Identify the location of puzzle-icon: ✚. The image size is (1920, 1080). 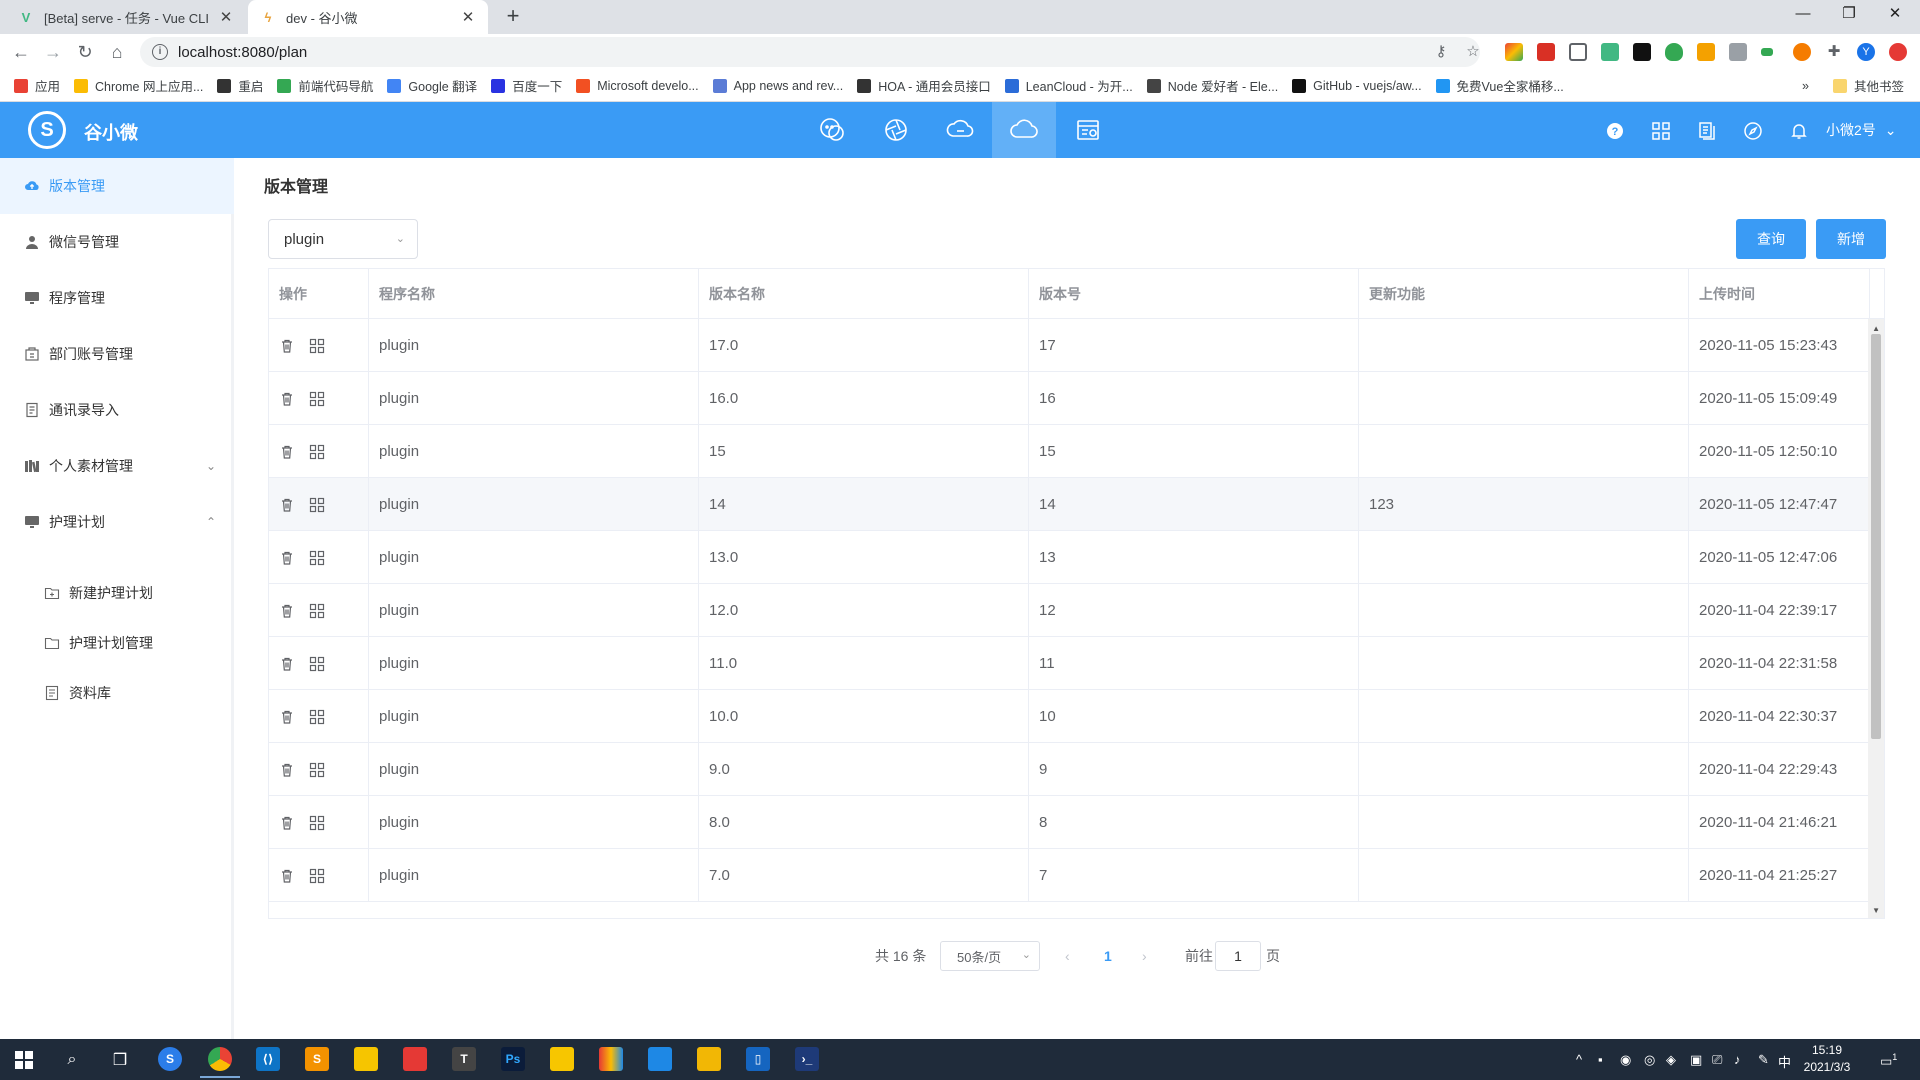
(1834, 52).